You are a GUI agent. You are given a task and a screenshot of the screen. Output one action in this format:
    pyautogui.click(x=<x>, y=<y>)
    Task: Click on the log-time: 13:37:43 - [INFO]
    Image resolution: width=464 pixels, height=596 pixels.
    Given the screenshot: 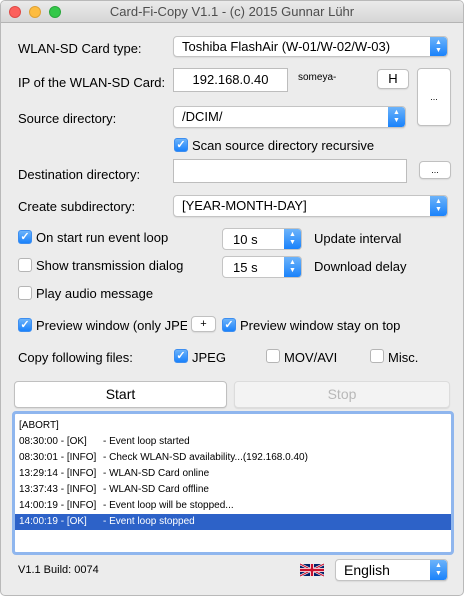 What is the action you would take?
    pyautogui.click(x=58, y=489)
    